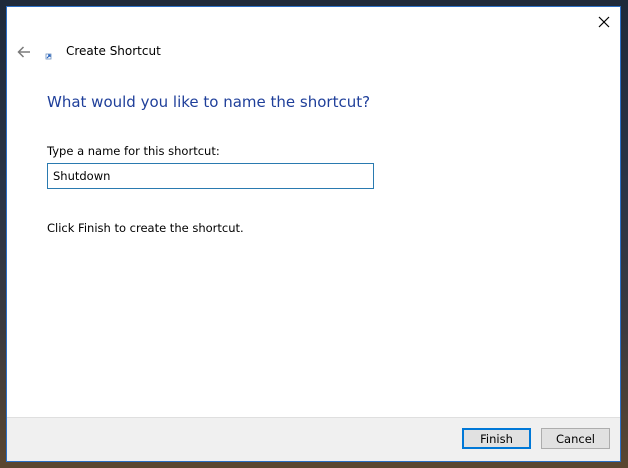  I want to click on wizard-title: Create Shortcut, so click(113, 51).